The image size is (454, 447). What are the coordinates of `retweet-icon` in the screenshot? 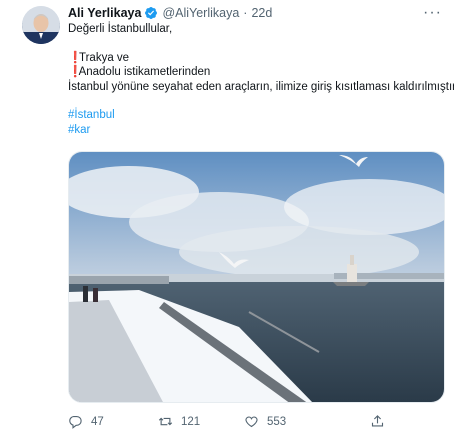 It's located at (165, 421).